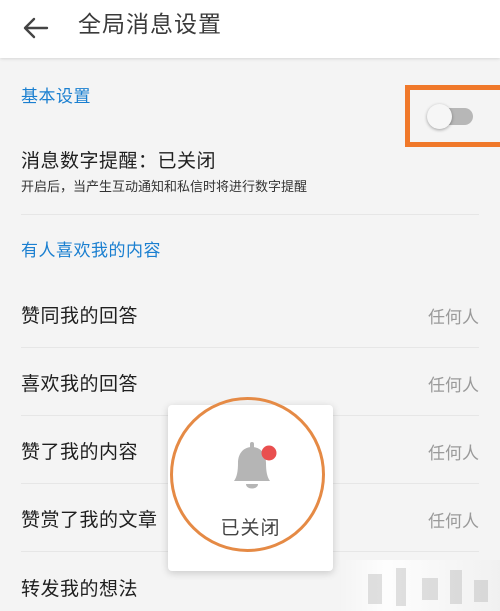  What do you see at coordinates (89, 520) in the screenshot?
I see `list-item-label: 赞赏了我的文章` at bounding box center [89, 520].